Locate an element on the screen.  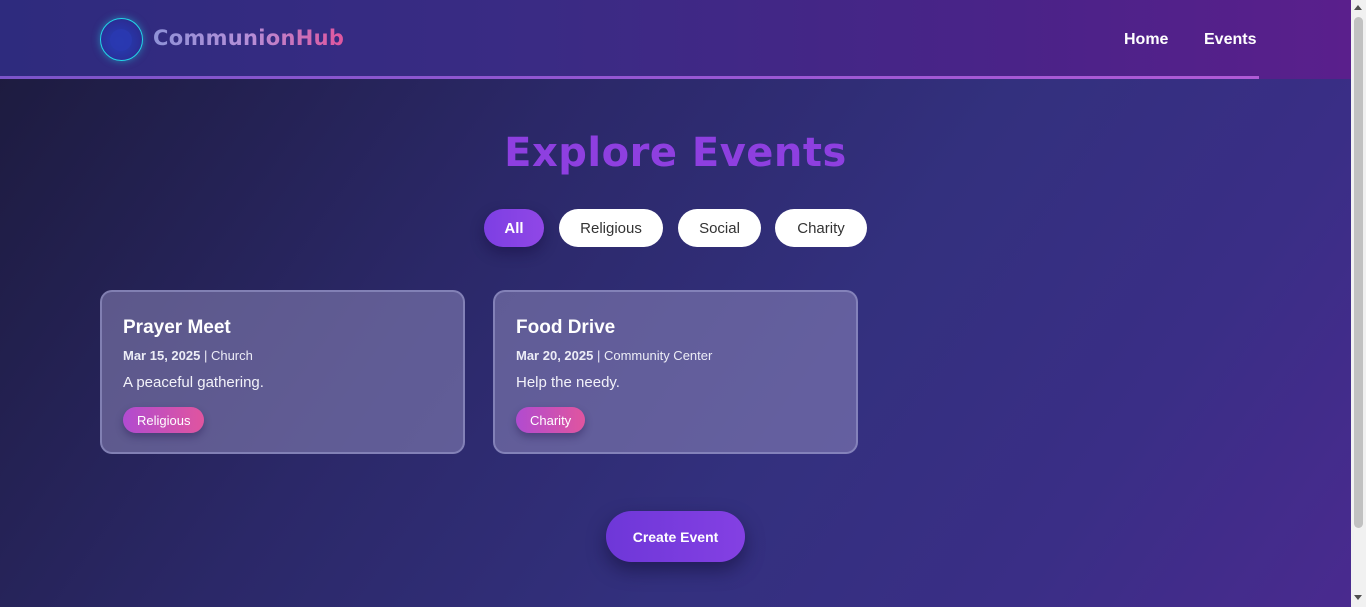
header: CommunionHub Home Events is located at coordinates (675, 39).